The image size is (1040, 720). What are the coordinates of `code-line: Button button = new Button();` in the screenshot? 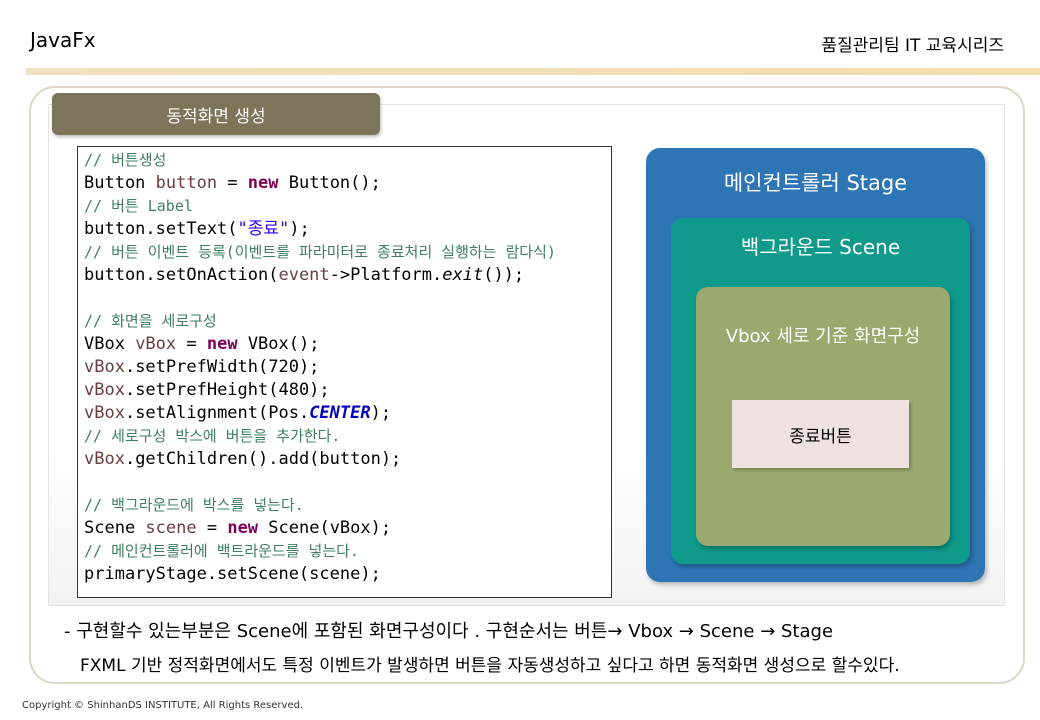 It's located at (347, 183).